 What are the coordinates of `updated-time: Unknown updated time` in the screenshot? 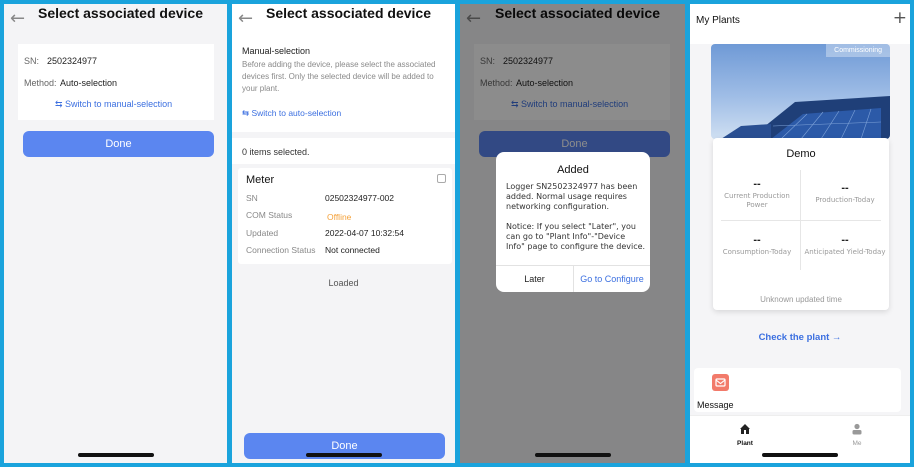 It's located at (801, 299).